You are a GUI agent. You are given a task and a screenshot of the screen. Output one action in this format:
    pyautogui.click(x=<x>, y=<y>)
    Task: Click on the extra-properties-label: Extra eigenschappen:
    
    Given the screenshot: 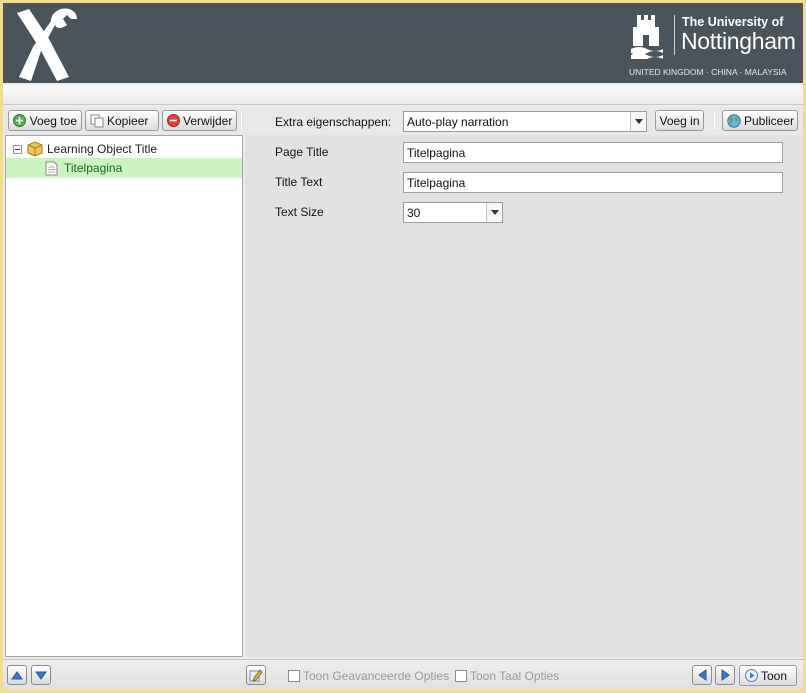 What is the action you would take?
    pyautogui.click(x=333, y=122)
    